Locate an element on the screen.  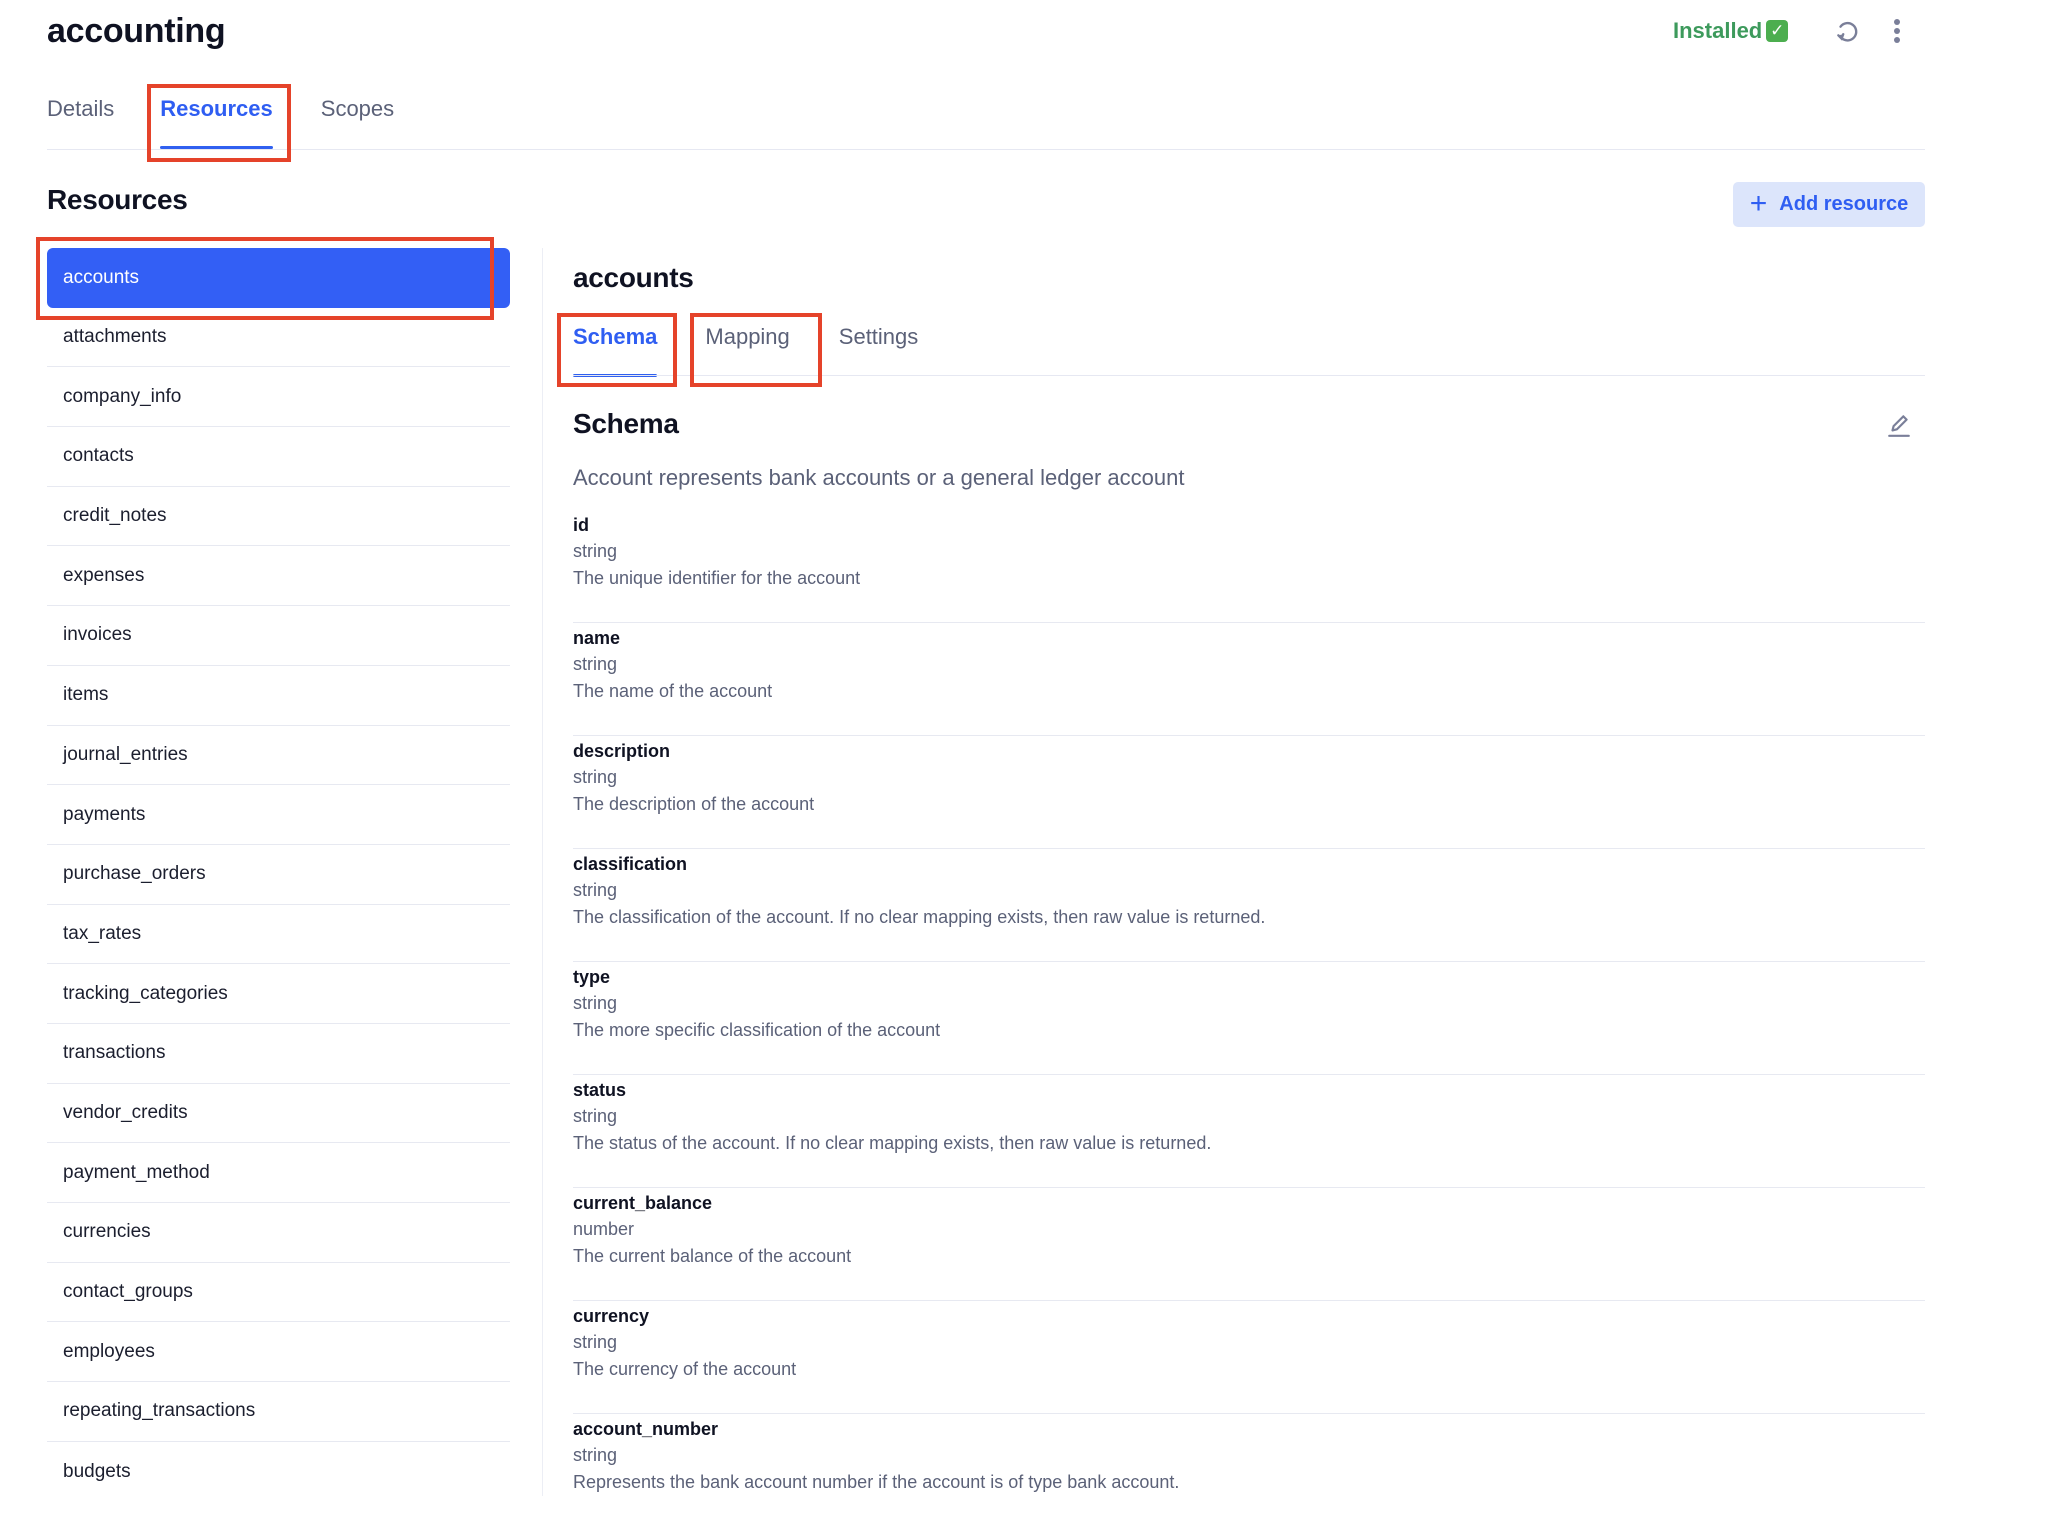
refresh-icon is located at coordinates (1847, 31).